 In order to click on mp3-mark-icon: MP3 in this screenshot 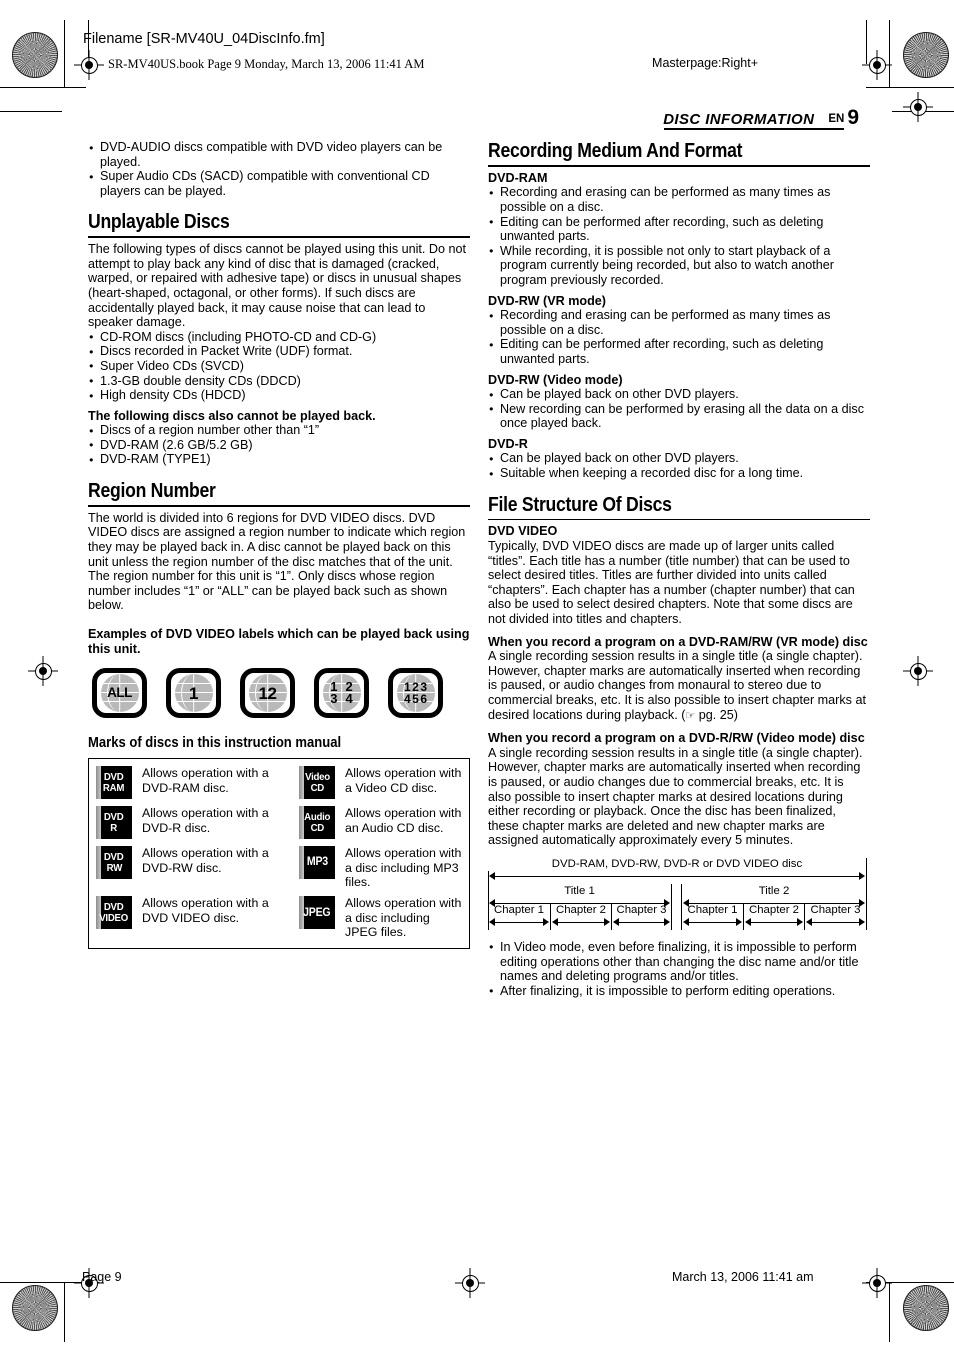, I will do `click(317, 863)`.